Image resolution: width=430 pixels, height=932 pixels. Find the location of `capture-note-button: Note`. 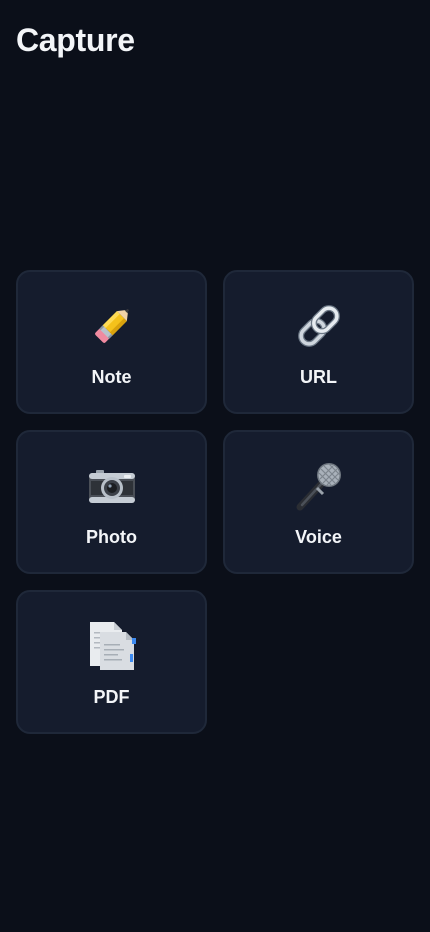

capture-note-button: Note is located at coordinates (111, 342).